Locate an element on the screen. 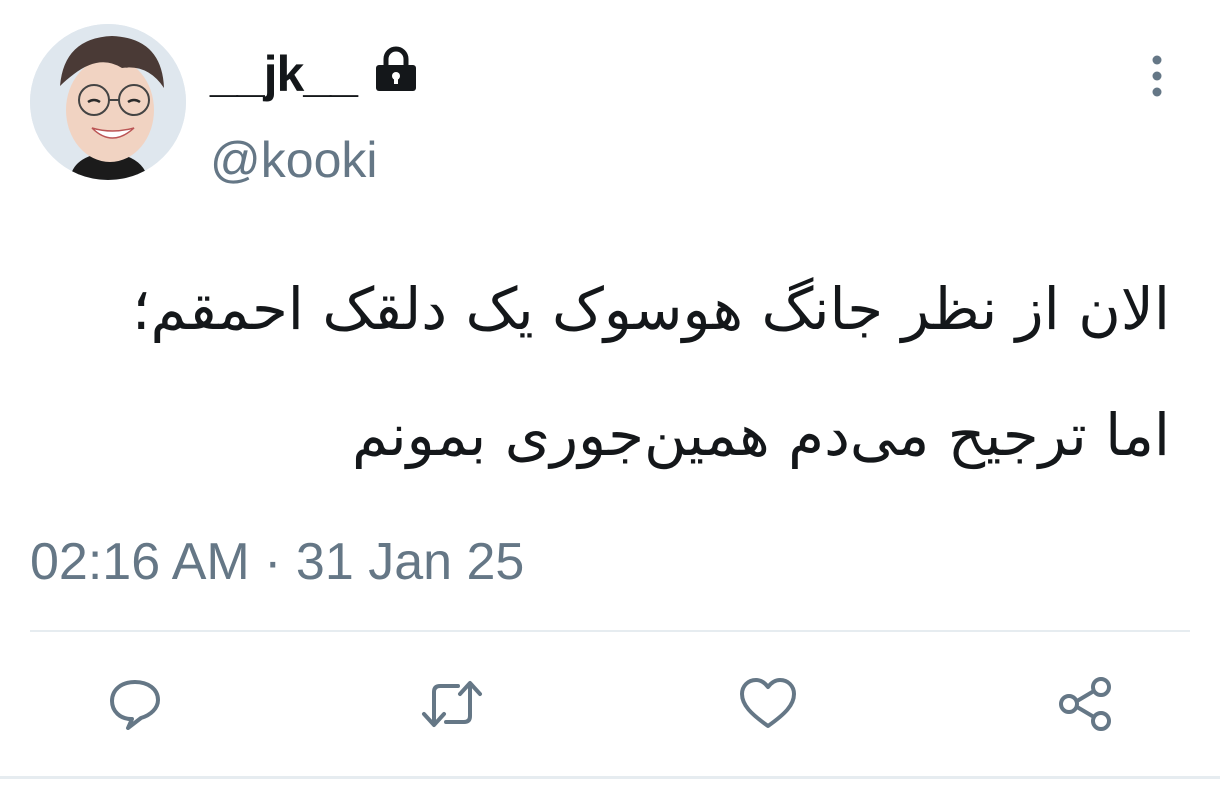 The width and height of the screenshot is (1220, 795). share-icon is located at coordinates (1085, 704).